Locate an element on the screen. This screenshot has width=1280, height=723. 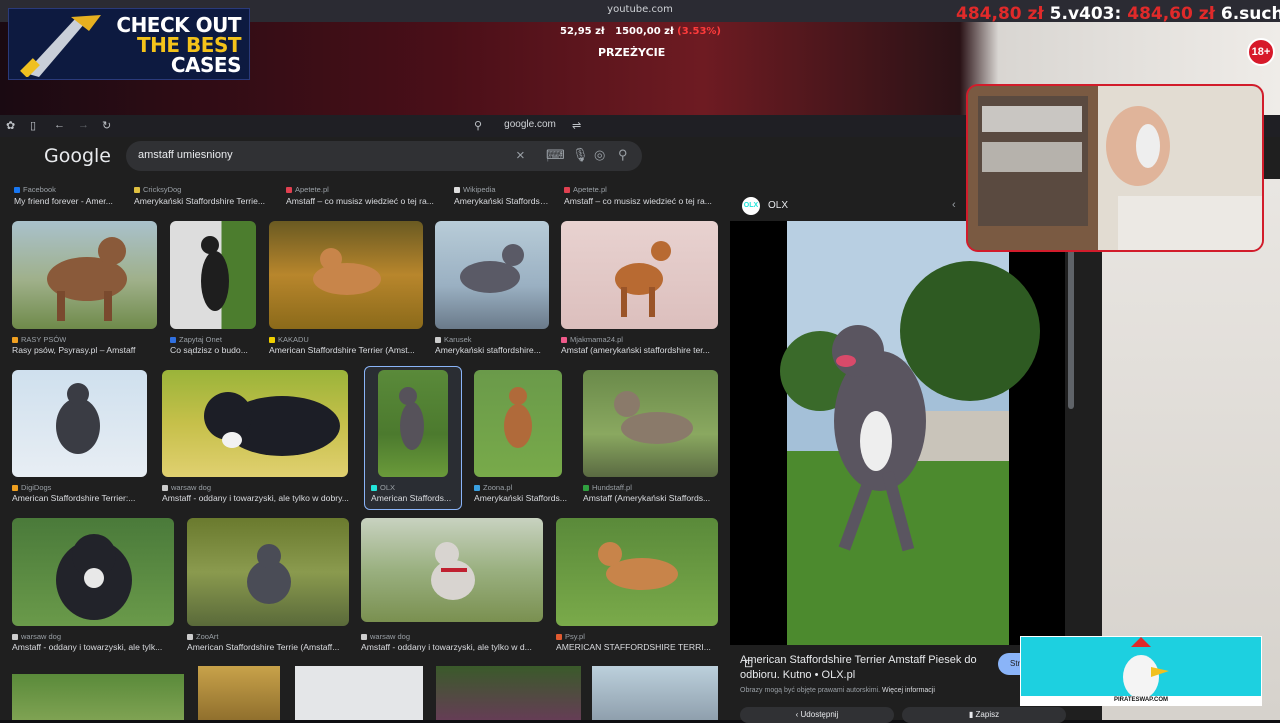
result-source: Facebook is located at coordinates (35, 189).